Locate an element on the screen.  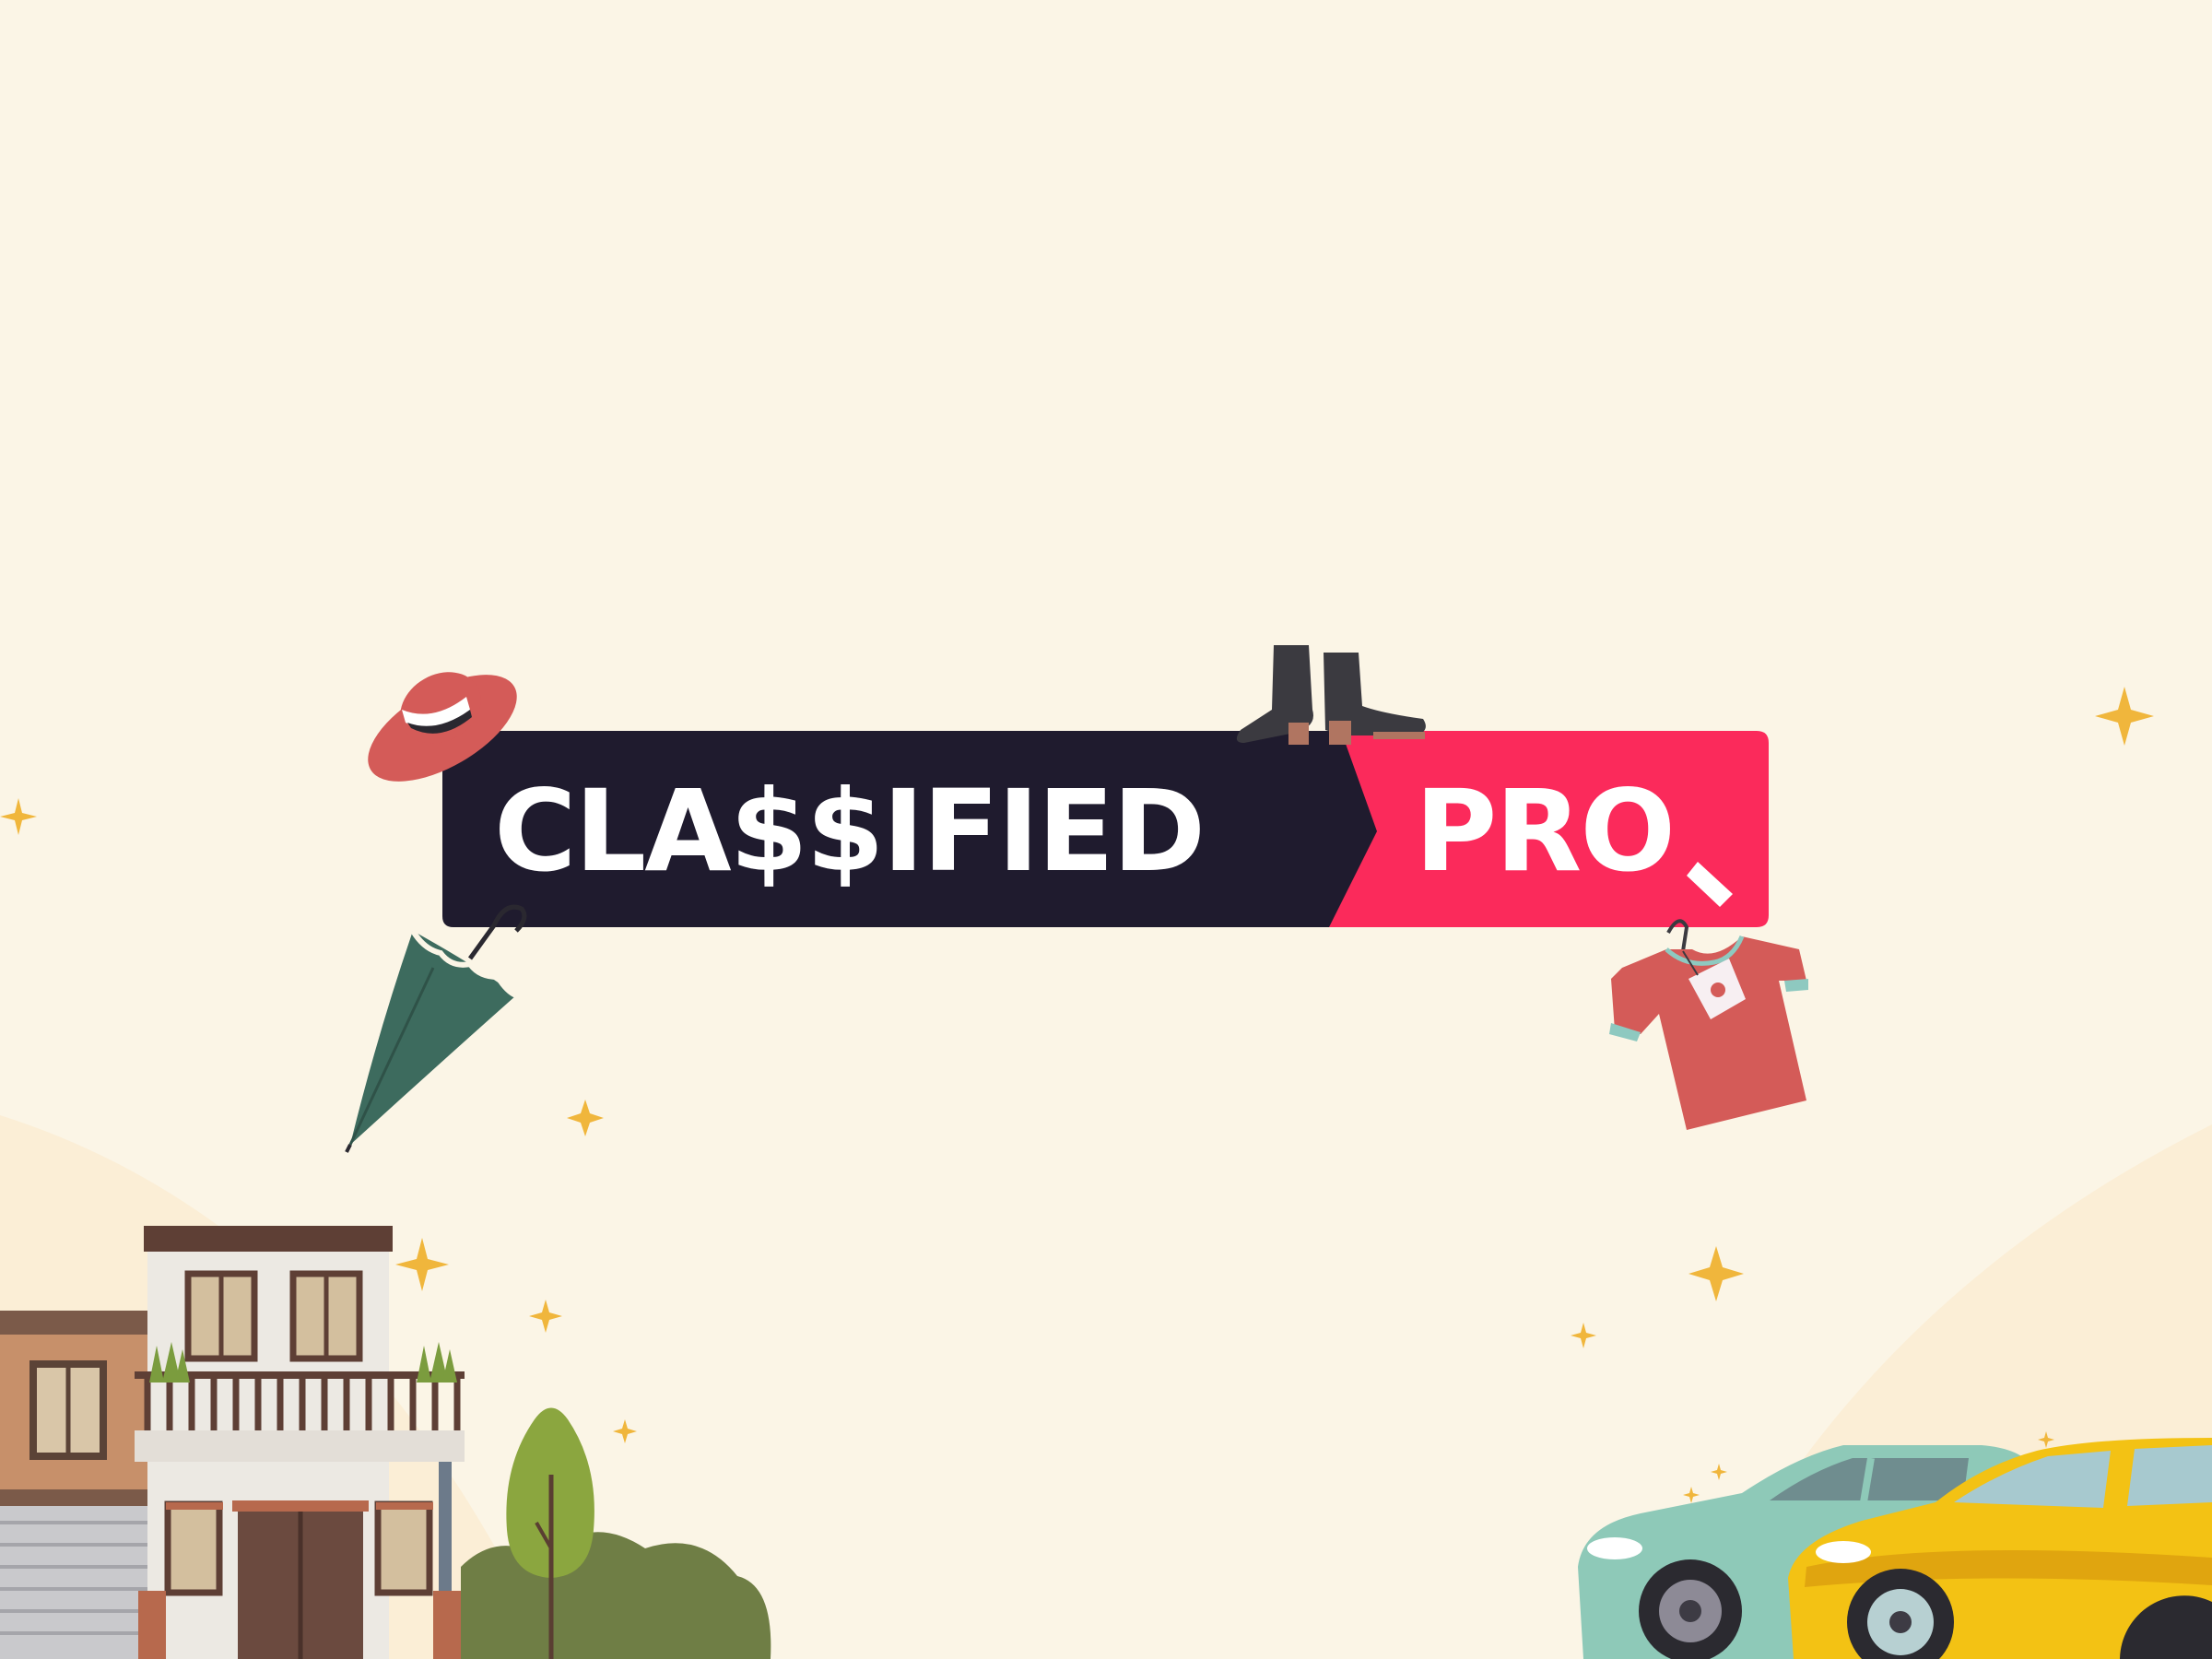
brand-name-part-1: CLA$$IFIED is located at coordinates (850, 831).